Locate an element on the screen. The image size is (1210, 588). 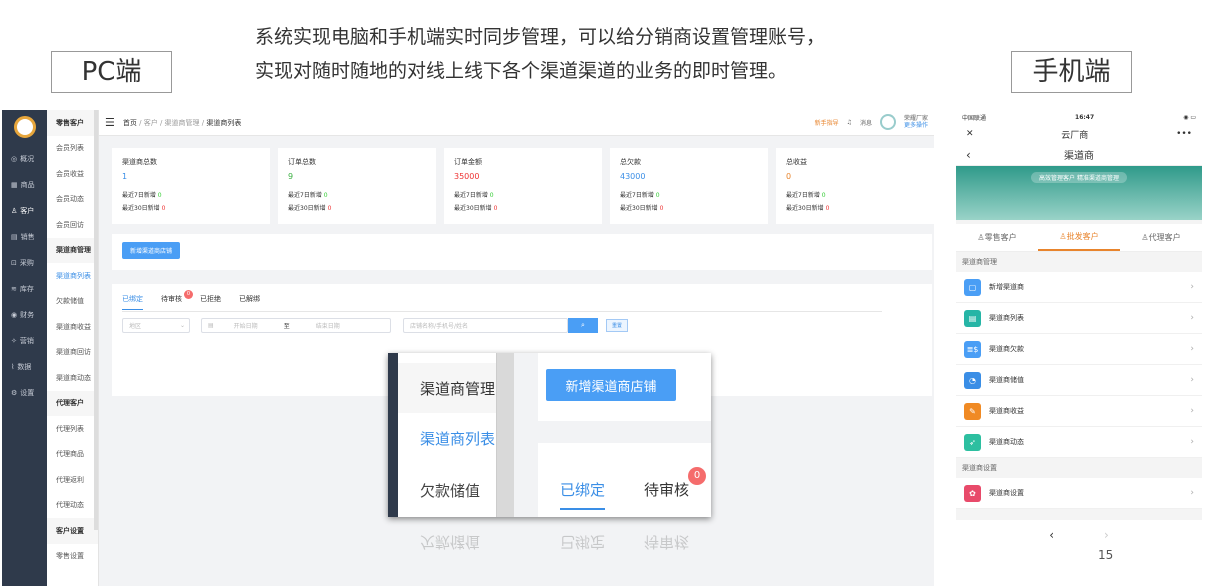
tab-1: 待审核 is located at coordinates (171, 302).